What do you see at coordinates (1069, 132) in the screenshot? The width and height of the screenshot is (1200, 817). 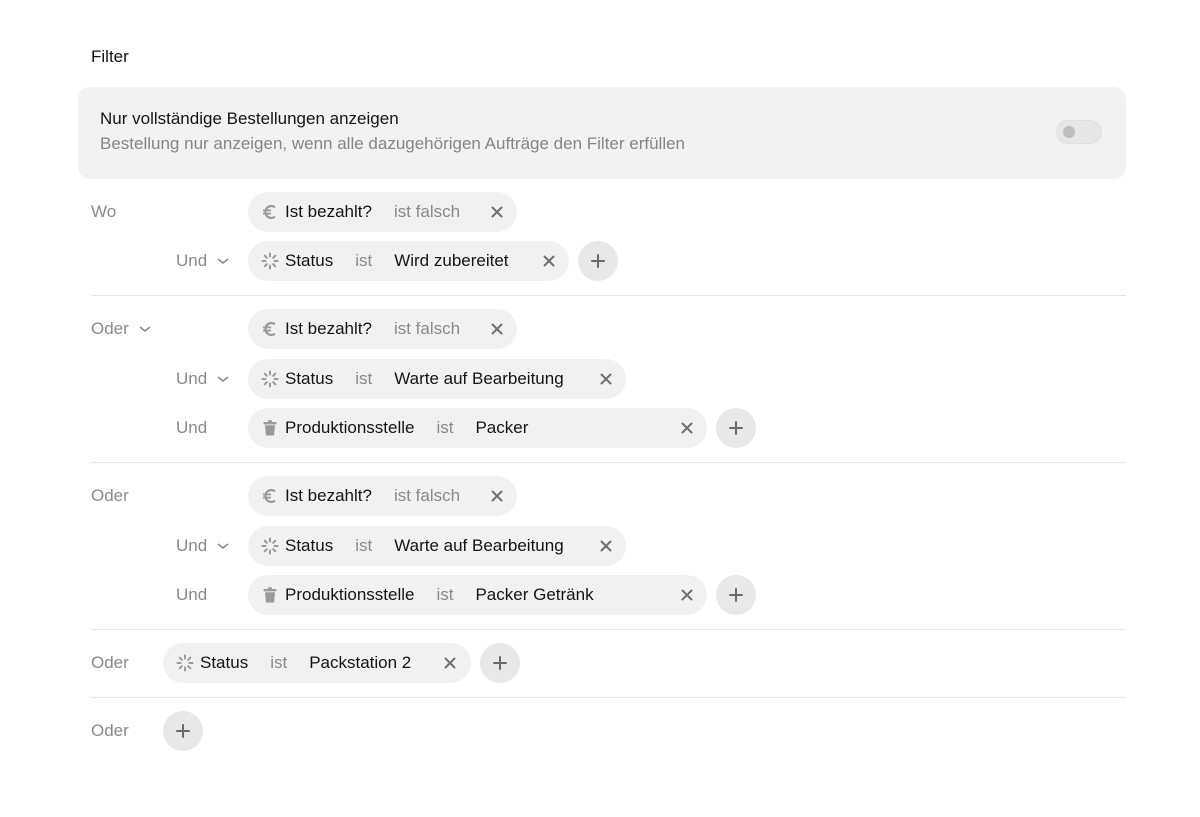 I see `toggle-knob` at bounding box center [1069, 132].